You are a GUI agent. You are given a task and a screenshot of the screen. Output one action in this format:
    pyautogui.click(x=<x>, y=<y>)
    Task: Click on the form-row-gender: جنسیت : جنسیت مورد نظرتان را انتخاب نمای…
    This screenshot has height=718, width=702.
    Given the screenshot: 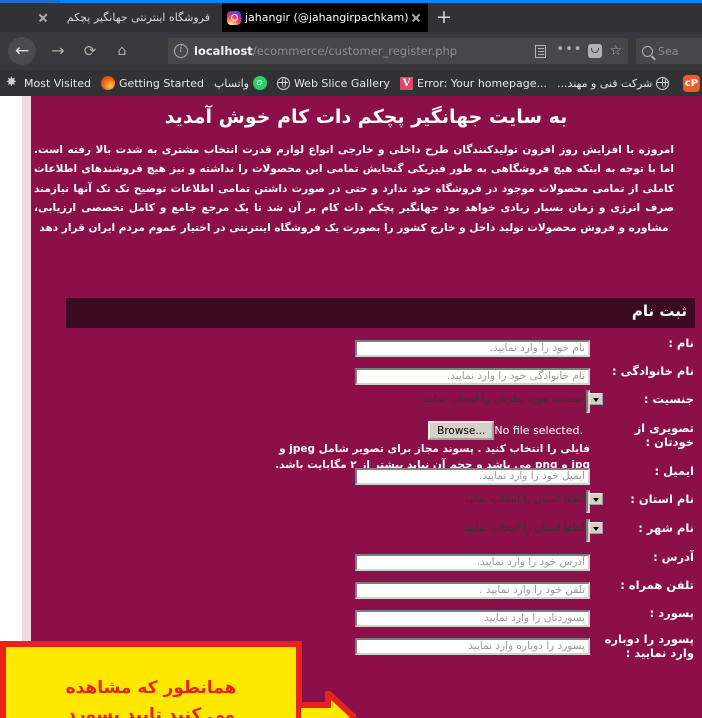 What is the action you would take?
    pyautogui.click(x=351, y=403)
    